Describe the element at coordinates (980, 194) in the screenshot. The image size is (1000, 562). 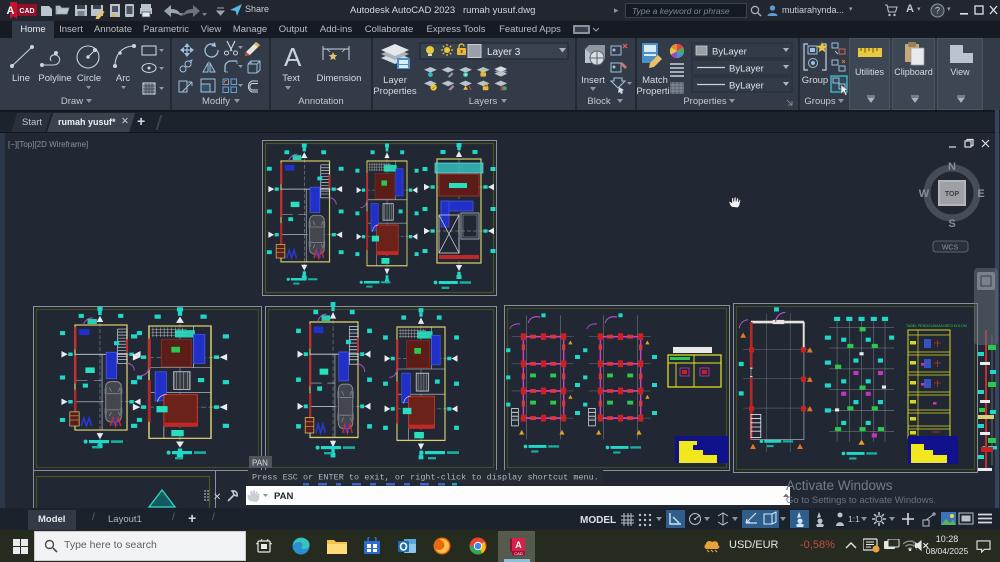
I see `svg-text: E` at that location.